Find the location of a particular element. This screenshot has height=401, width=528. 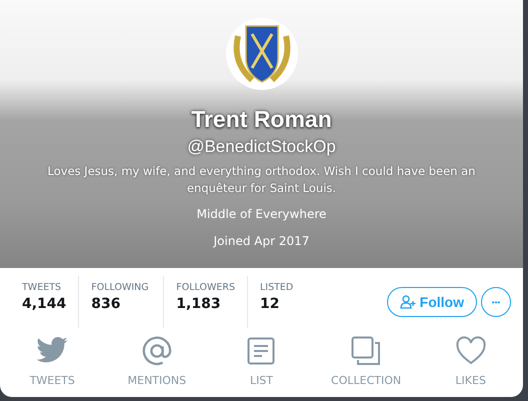

nav-tab: LIST is located at coordinates (261, 361).